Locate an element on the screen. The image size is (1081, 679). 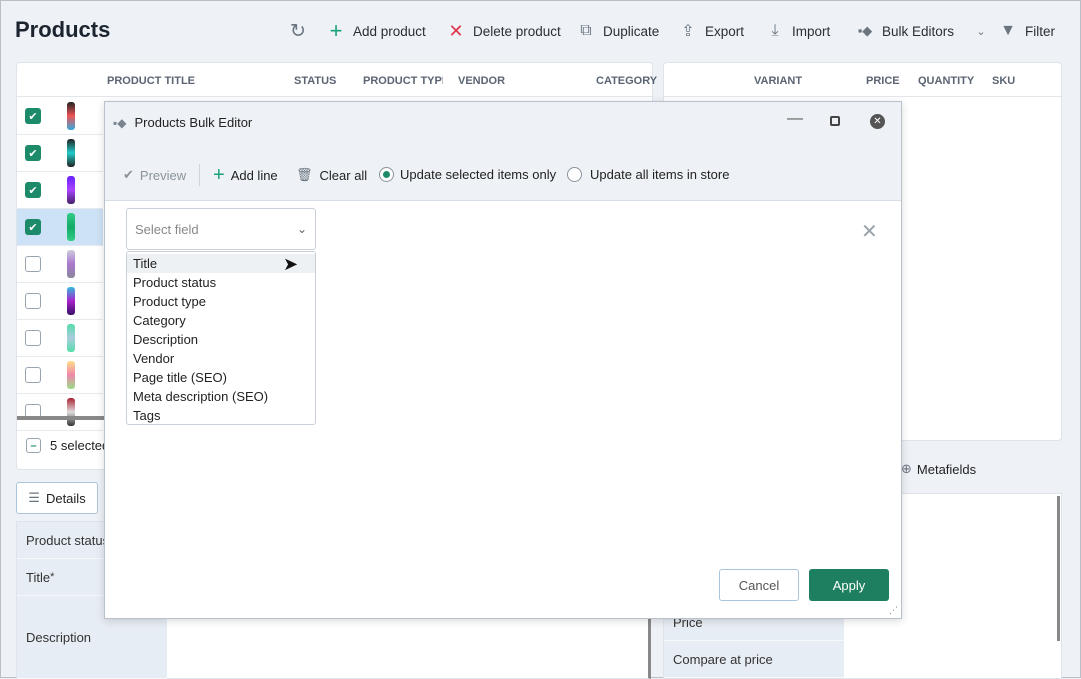
col-category: CATEGORY is located at coordinates (626, 81).